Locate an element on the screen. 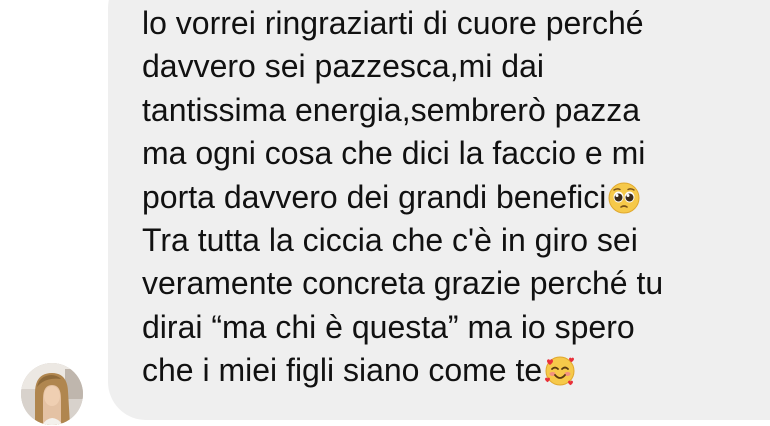 The width and height of the screenshot is (770, 426). message-line-9-wrap: che i miei figli siano come te is located at coordinates (452, 370).